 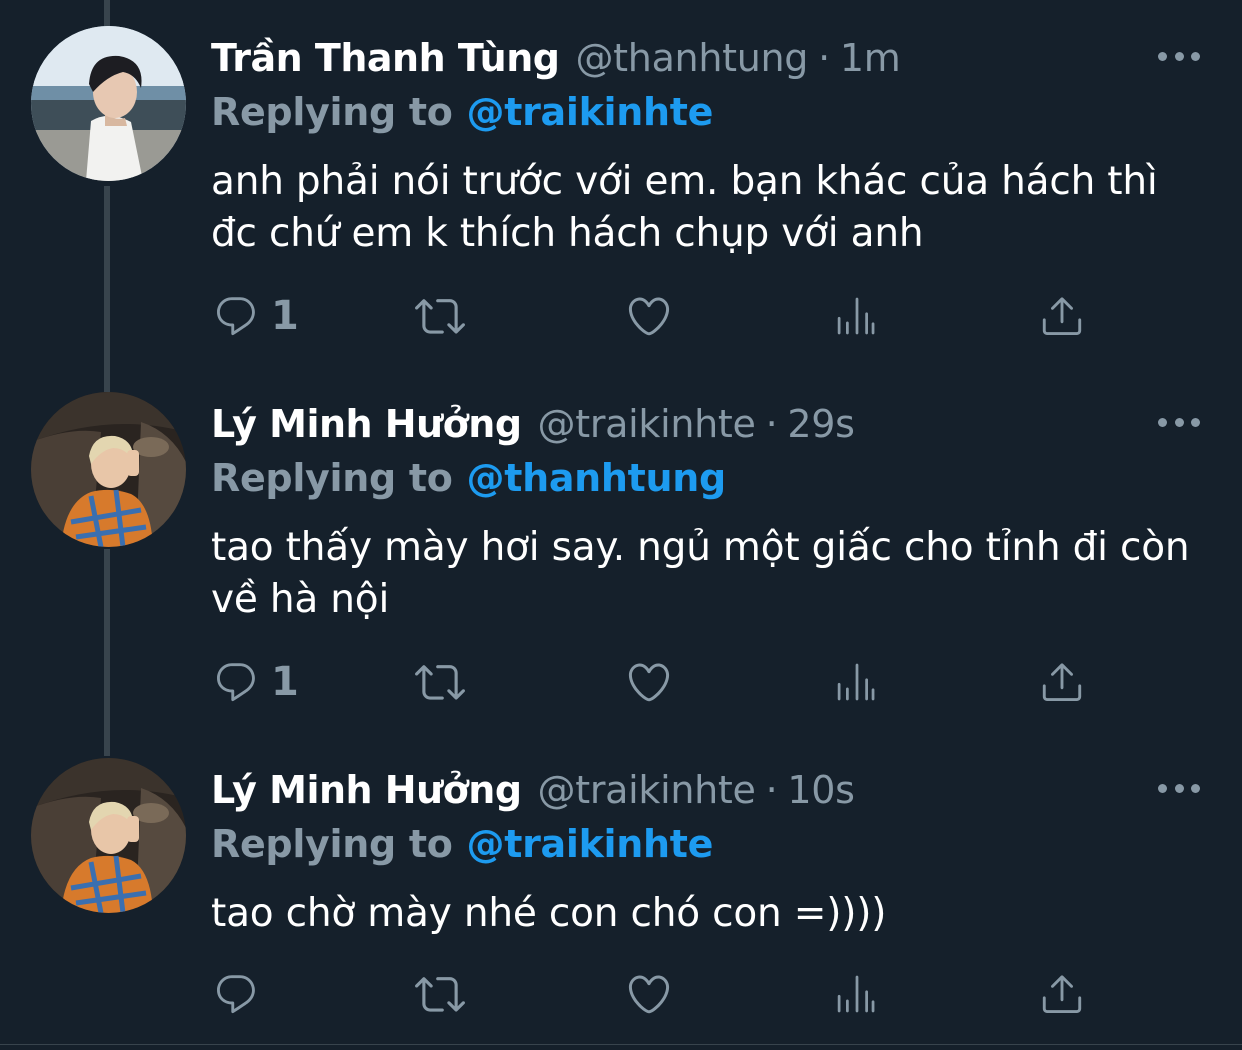 I want to click on tweet-header: Lý Minh Hưởng @traikinhte · 10s, so click(x=533, y=790).